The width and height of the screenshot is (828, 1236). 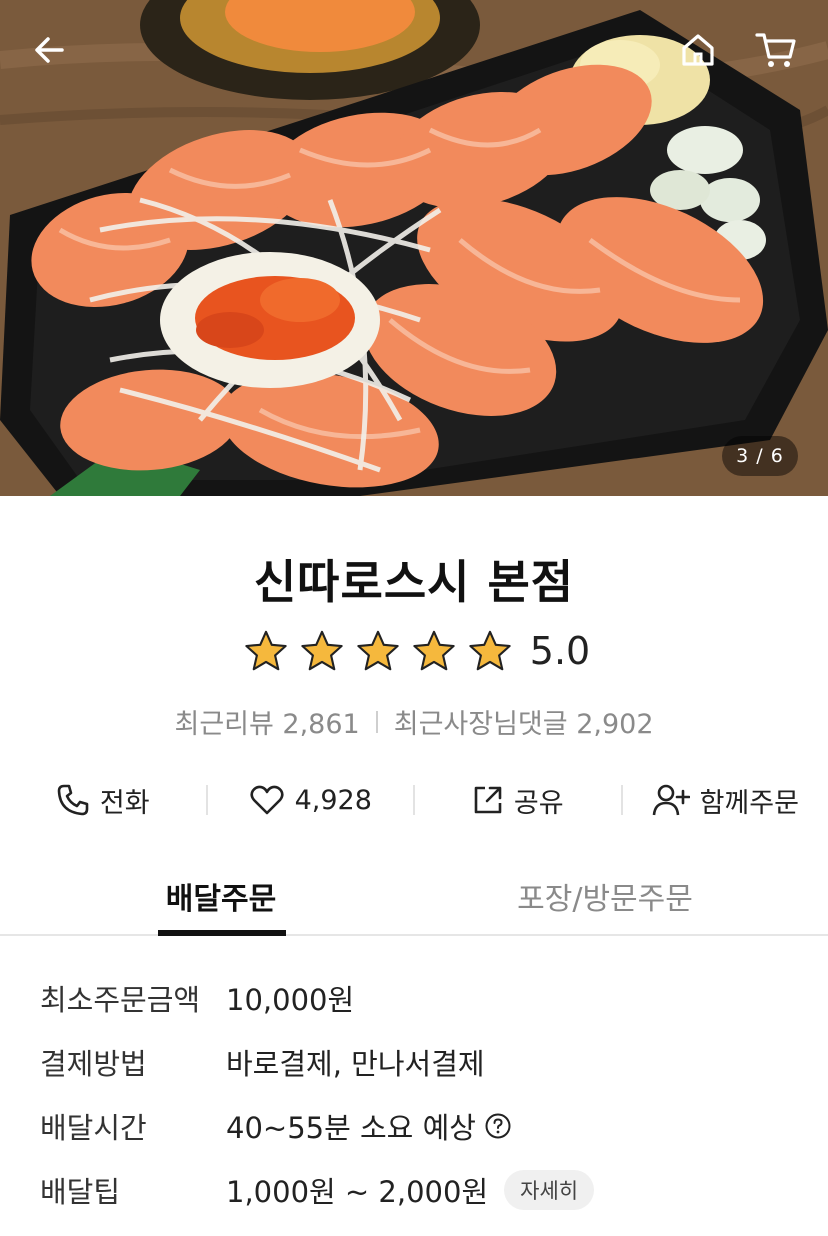 I want to click on order-type-tabs: 배달주문 포장/방문주문, so click(x=414, y=897).